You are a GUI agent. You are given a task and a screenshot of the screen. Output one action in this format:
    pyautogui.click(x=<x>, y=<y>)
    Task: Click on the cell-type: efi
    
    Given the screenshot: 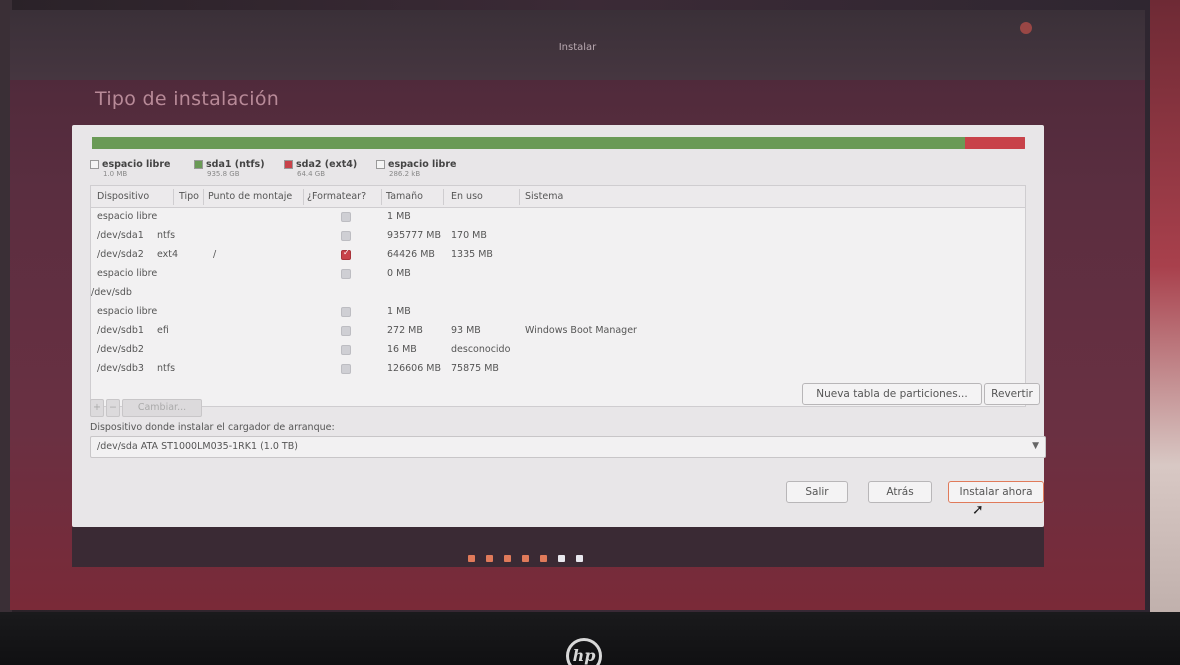 What is the action you would take?
    pyautogui.click(x=163, y=330)
    